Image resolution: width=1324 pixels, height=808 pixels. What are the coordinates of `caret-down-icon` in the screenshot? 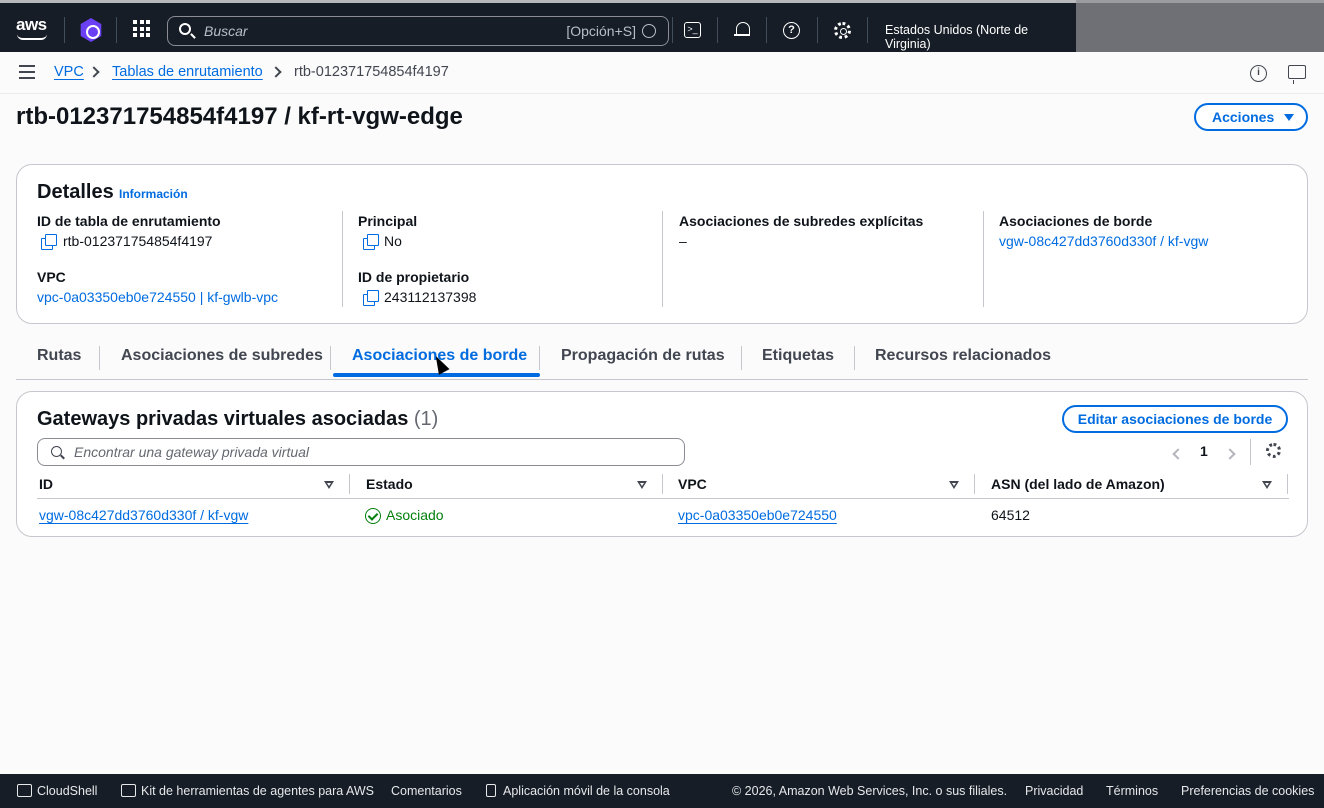 It's located at (1289, 117).